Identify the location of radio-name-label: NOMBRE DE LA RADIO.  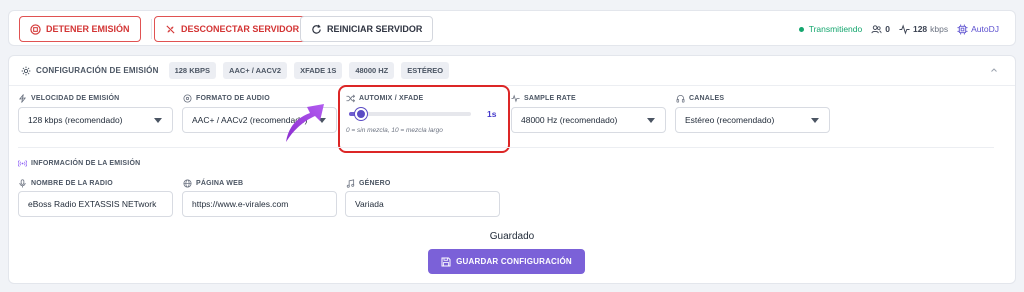
(65, 183).